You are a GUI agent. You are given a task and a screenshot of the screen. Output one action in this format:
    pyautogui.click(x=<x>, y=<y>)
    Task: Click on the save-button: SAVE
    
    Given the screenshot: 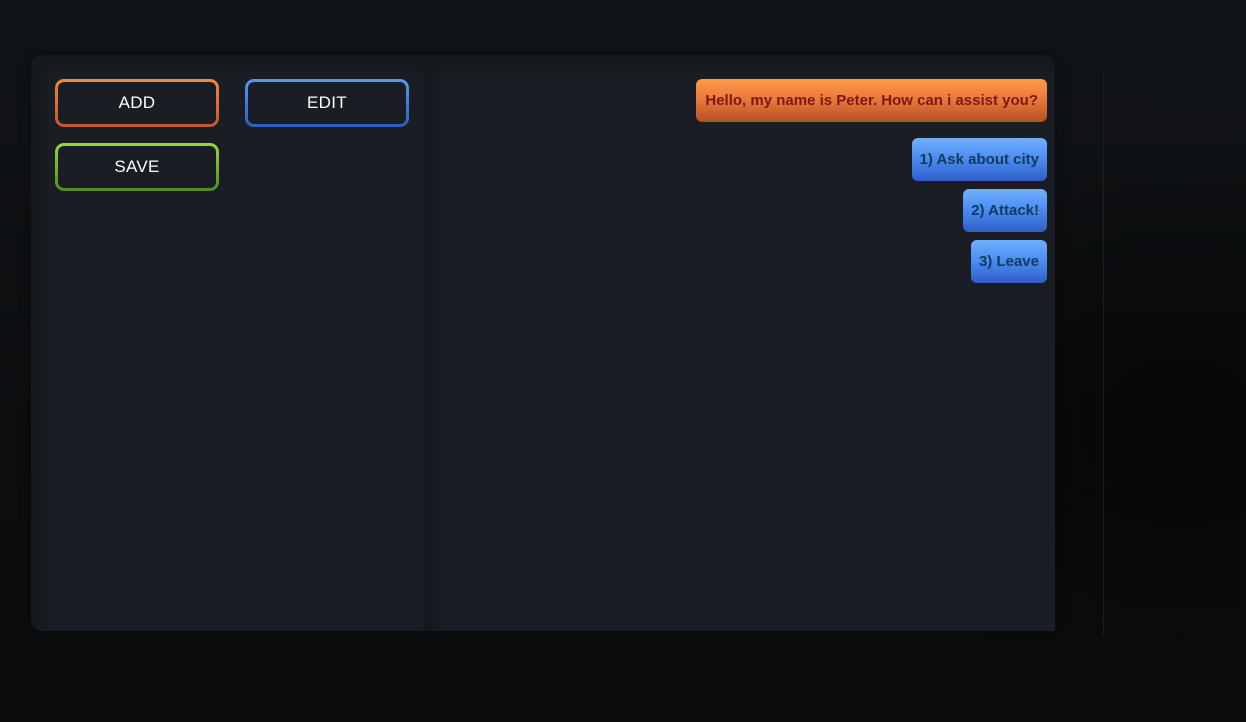 What is the action you would take?
    pyautogui.click(x=137, y=167)
    